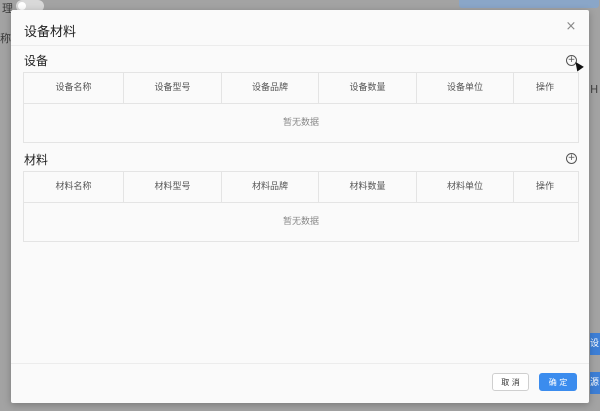 The width and height of the screenshot is (600, 411). What do you see at coordinates (270, 187) in the screenshot?
I see `column-header: 材料品牌` at bounding box center [270, 187].